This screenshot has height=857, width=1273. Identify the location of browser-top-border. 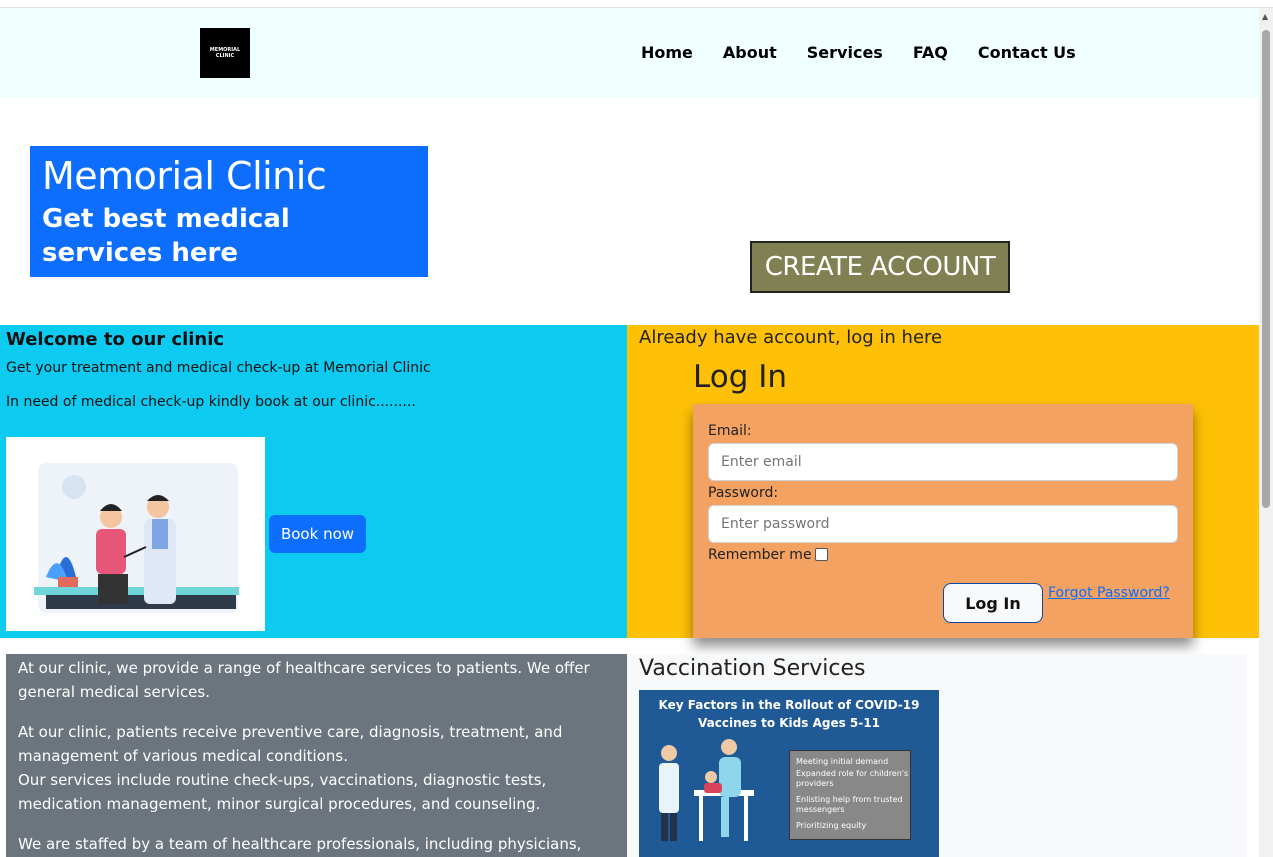
(636, 4).